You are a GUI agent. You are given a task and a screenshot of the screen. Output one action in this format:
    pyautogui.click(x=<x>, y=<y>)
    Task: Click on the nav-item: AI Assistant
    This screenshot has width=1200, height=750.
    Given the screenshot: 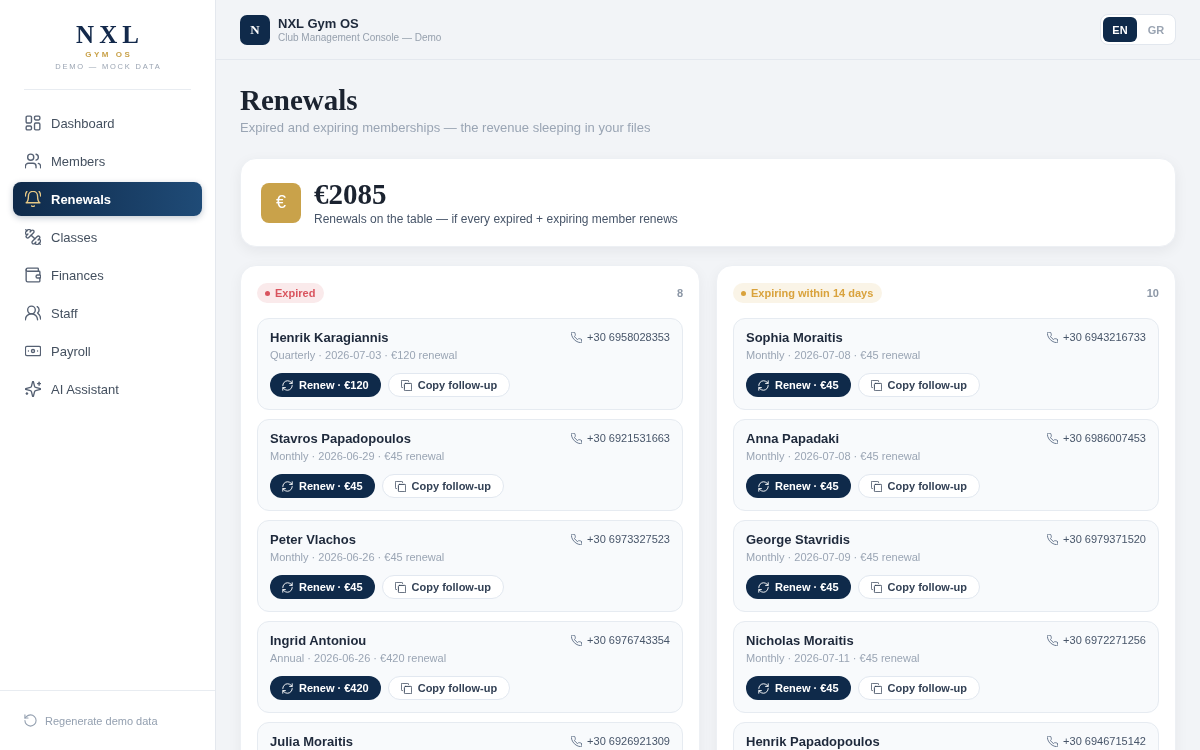 What is the action you would take?
    pyautogui.click(x=107, y=389)
    